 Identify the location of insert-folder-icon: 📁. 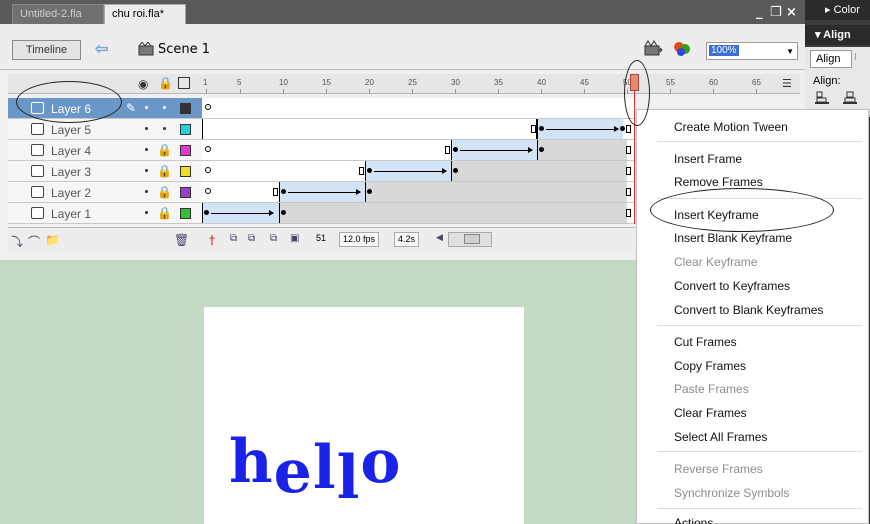
(52, 240).